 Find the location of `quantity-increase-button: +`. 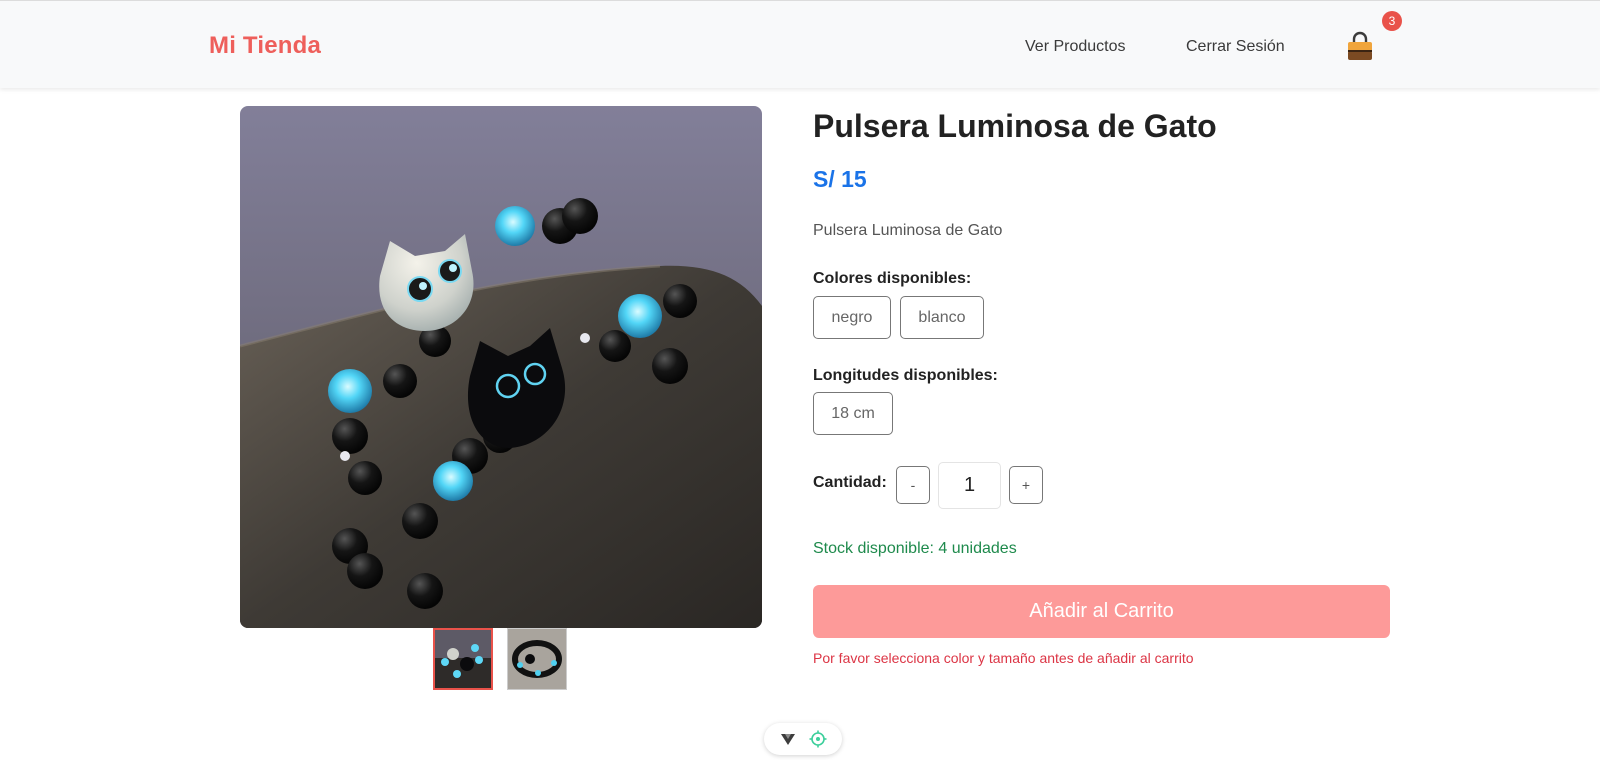

quantity-increase-button: + is located at coordinates (1026, 485).